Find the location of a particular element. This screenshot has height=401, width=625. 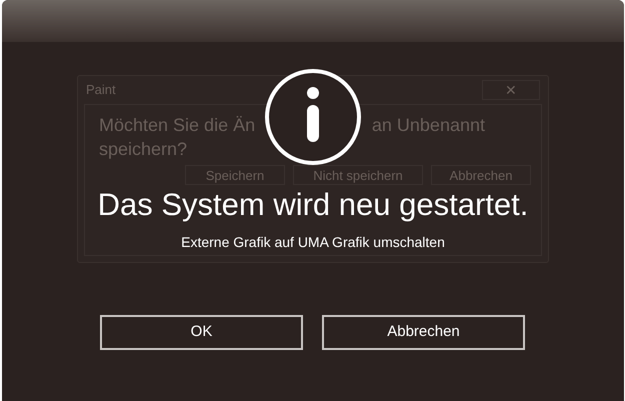

dialog-title: Das System wird neu gestartet. is located at coordinates (313, 205).